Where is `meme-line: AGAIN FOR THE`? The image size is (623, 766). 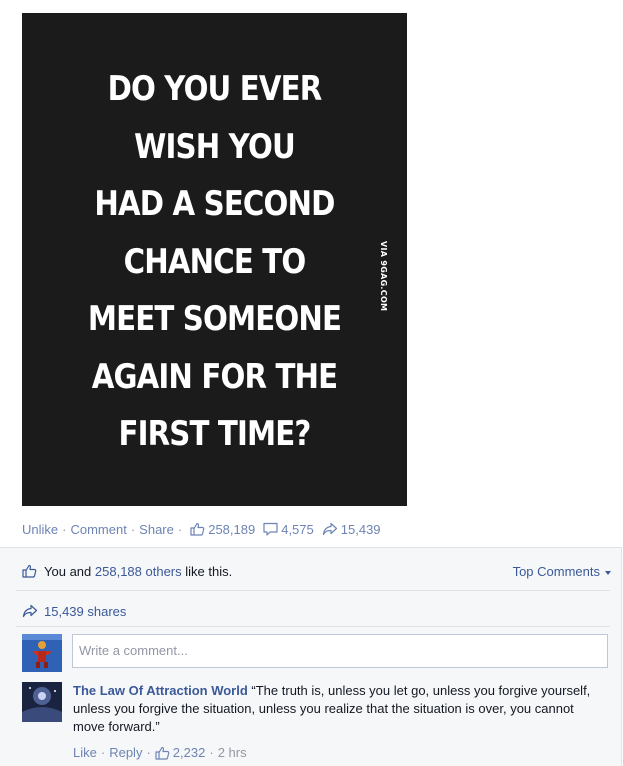 meme-line: AGAIN FOR THE is located at coordinates (214, 376).